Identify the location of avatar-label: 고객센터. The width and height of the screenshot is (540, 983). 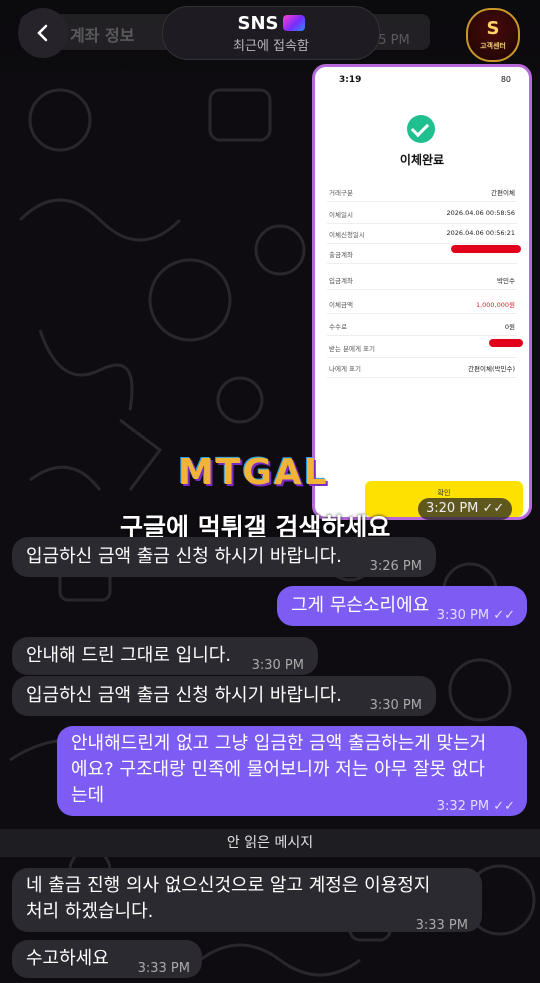
(493, 46).